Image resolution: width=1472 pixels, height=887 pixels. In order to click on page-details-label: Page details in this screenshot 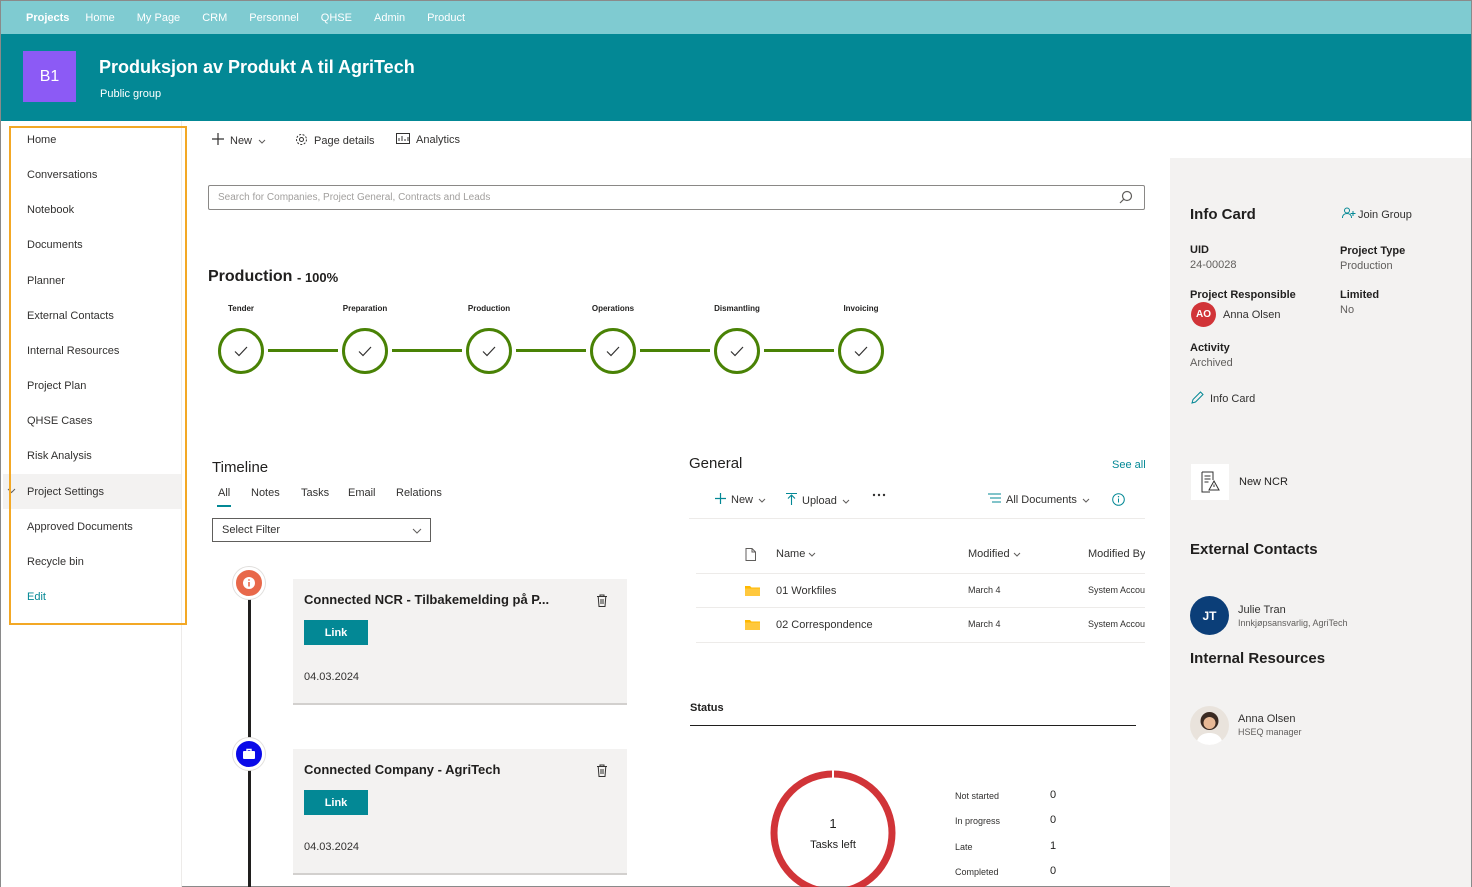, I will do `click(344, 141)`.